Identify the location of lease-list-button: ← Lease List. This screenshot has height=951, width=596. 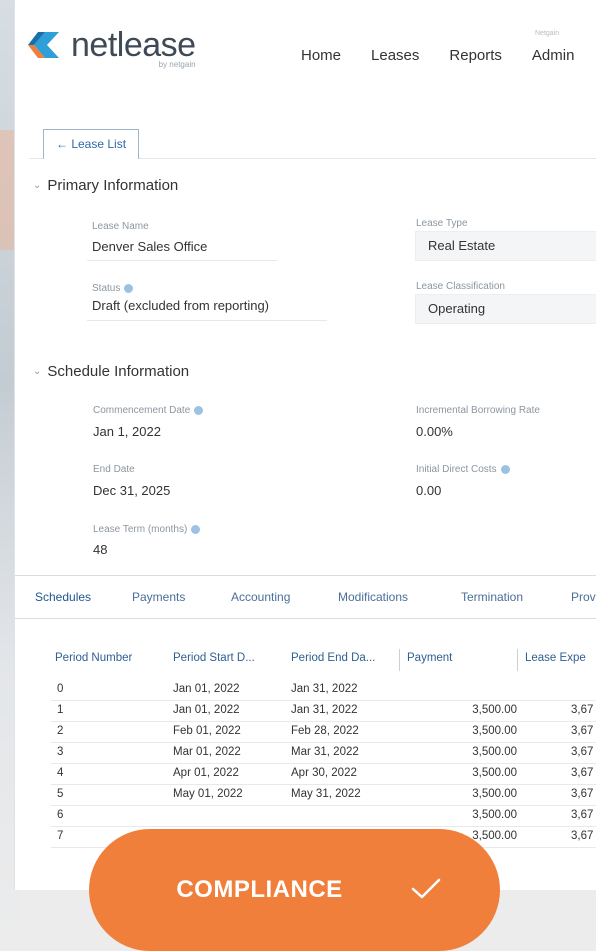
(91, 144).